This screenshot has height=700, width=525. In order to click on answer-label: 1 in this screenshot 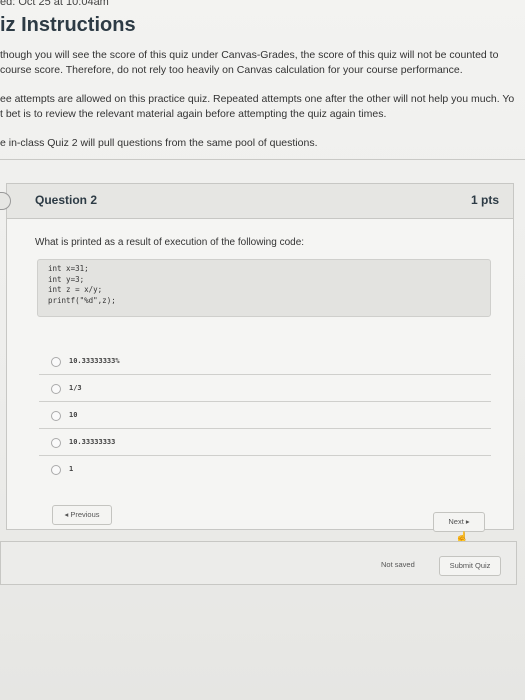, I will do `click(71, 469)`.